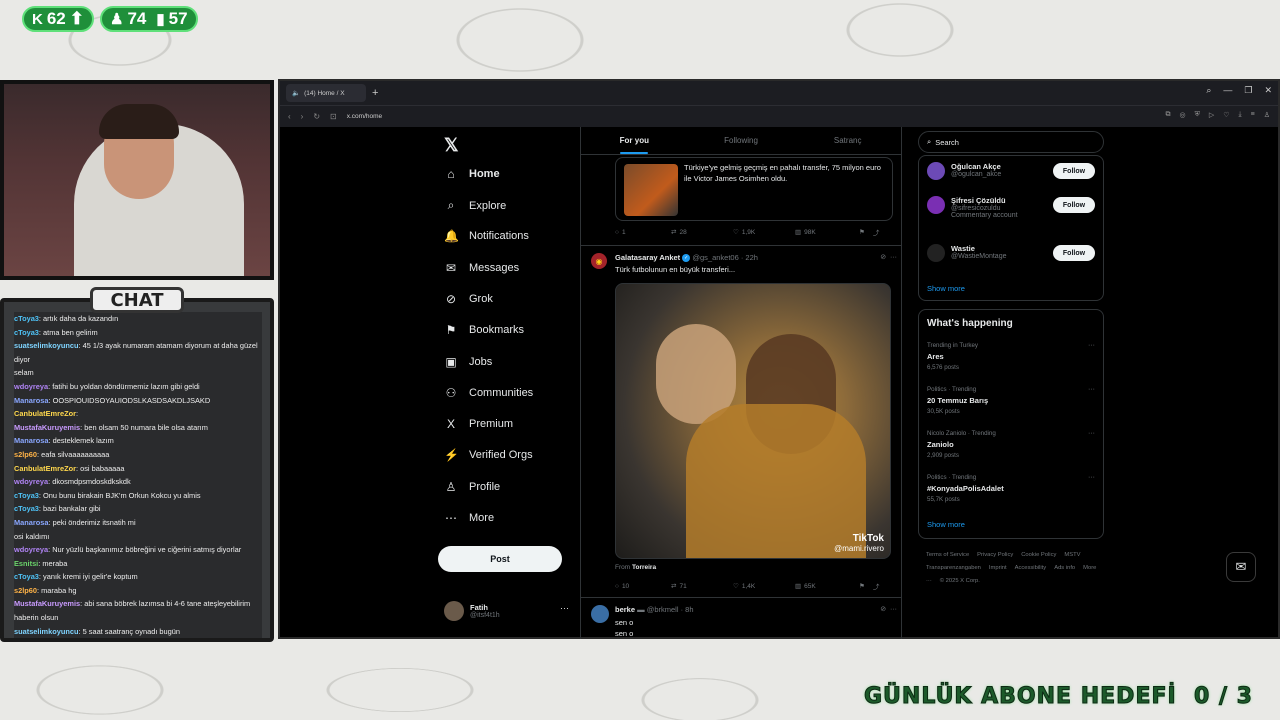  What do you see at coordinates (960, 581) in the screenshot?
I see `footer-link: © 2025 X Corp.` at bounding box center [960, 581].